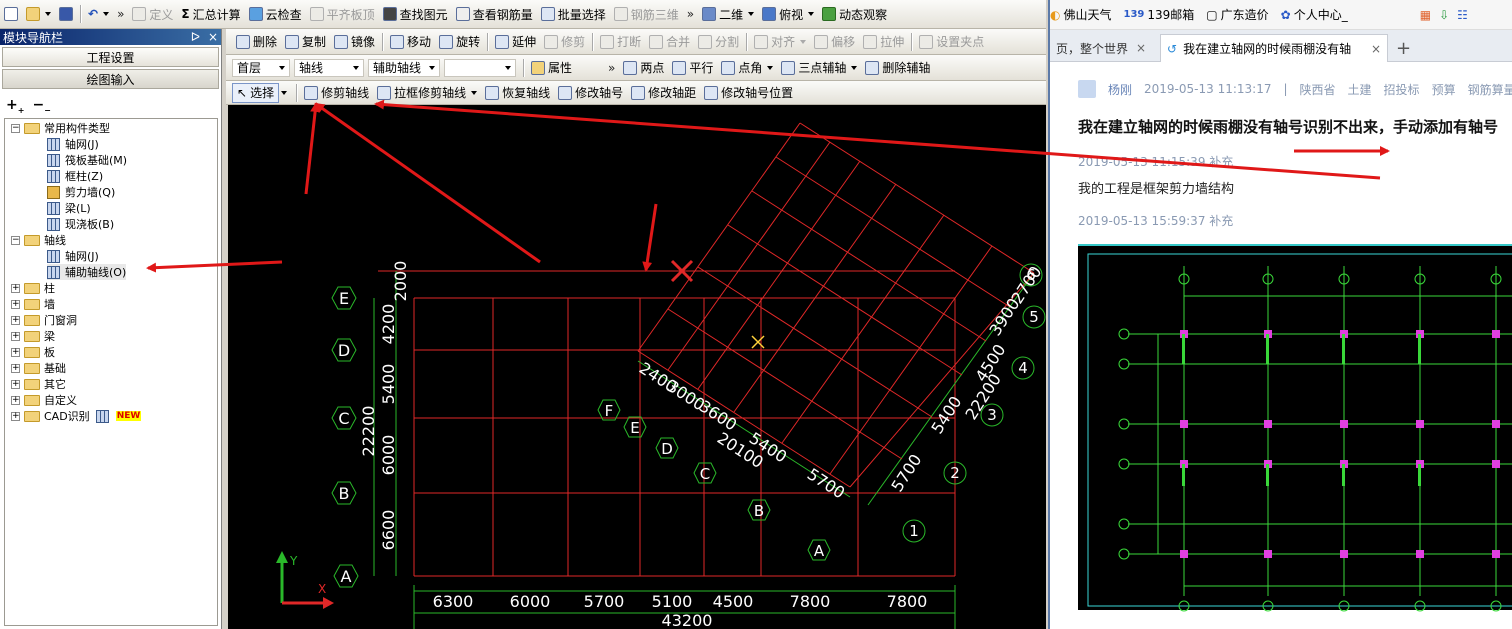 This screenshot has height=629, width=1512. What do you see at coordinates (951, 42) in the screenshot?
I see `set-grip-button: 设置夹点` at bounding box center [951, 42].